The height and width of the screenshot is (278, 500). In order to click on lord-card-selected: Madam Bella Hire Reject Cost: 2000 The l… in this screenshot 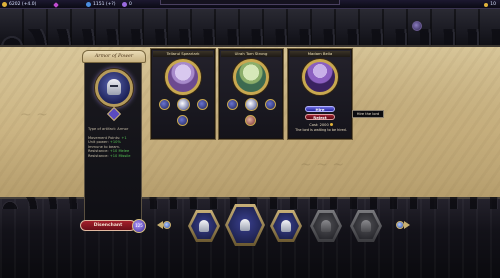, I will do `click(320, 94)`.